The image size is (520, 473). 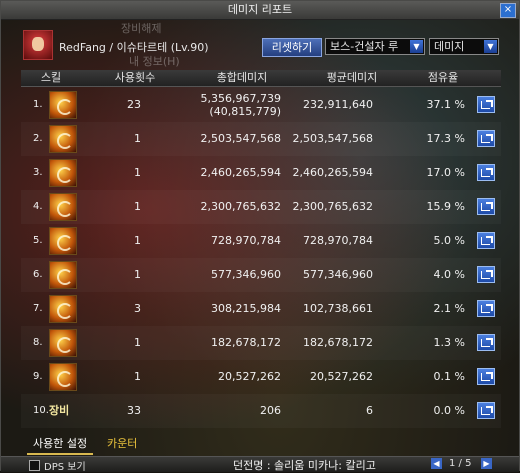 I want to click on ghost-myinfo-text: 내 정보(H), so click(x=154, y=61).